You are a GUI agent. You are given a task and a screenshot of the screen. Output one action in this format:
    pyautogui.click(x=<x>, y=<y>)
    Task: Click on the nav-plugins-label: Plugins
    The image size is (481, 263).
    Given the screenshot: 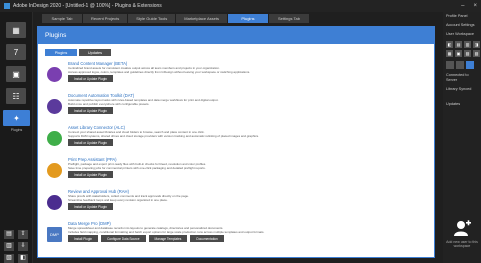 What is the action you would take?
    pyautogui.click(x=16, y=130)
    